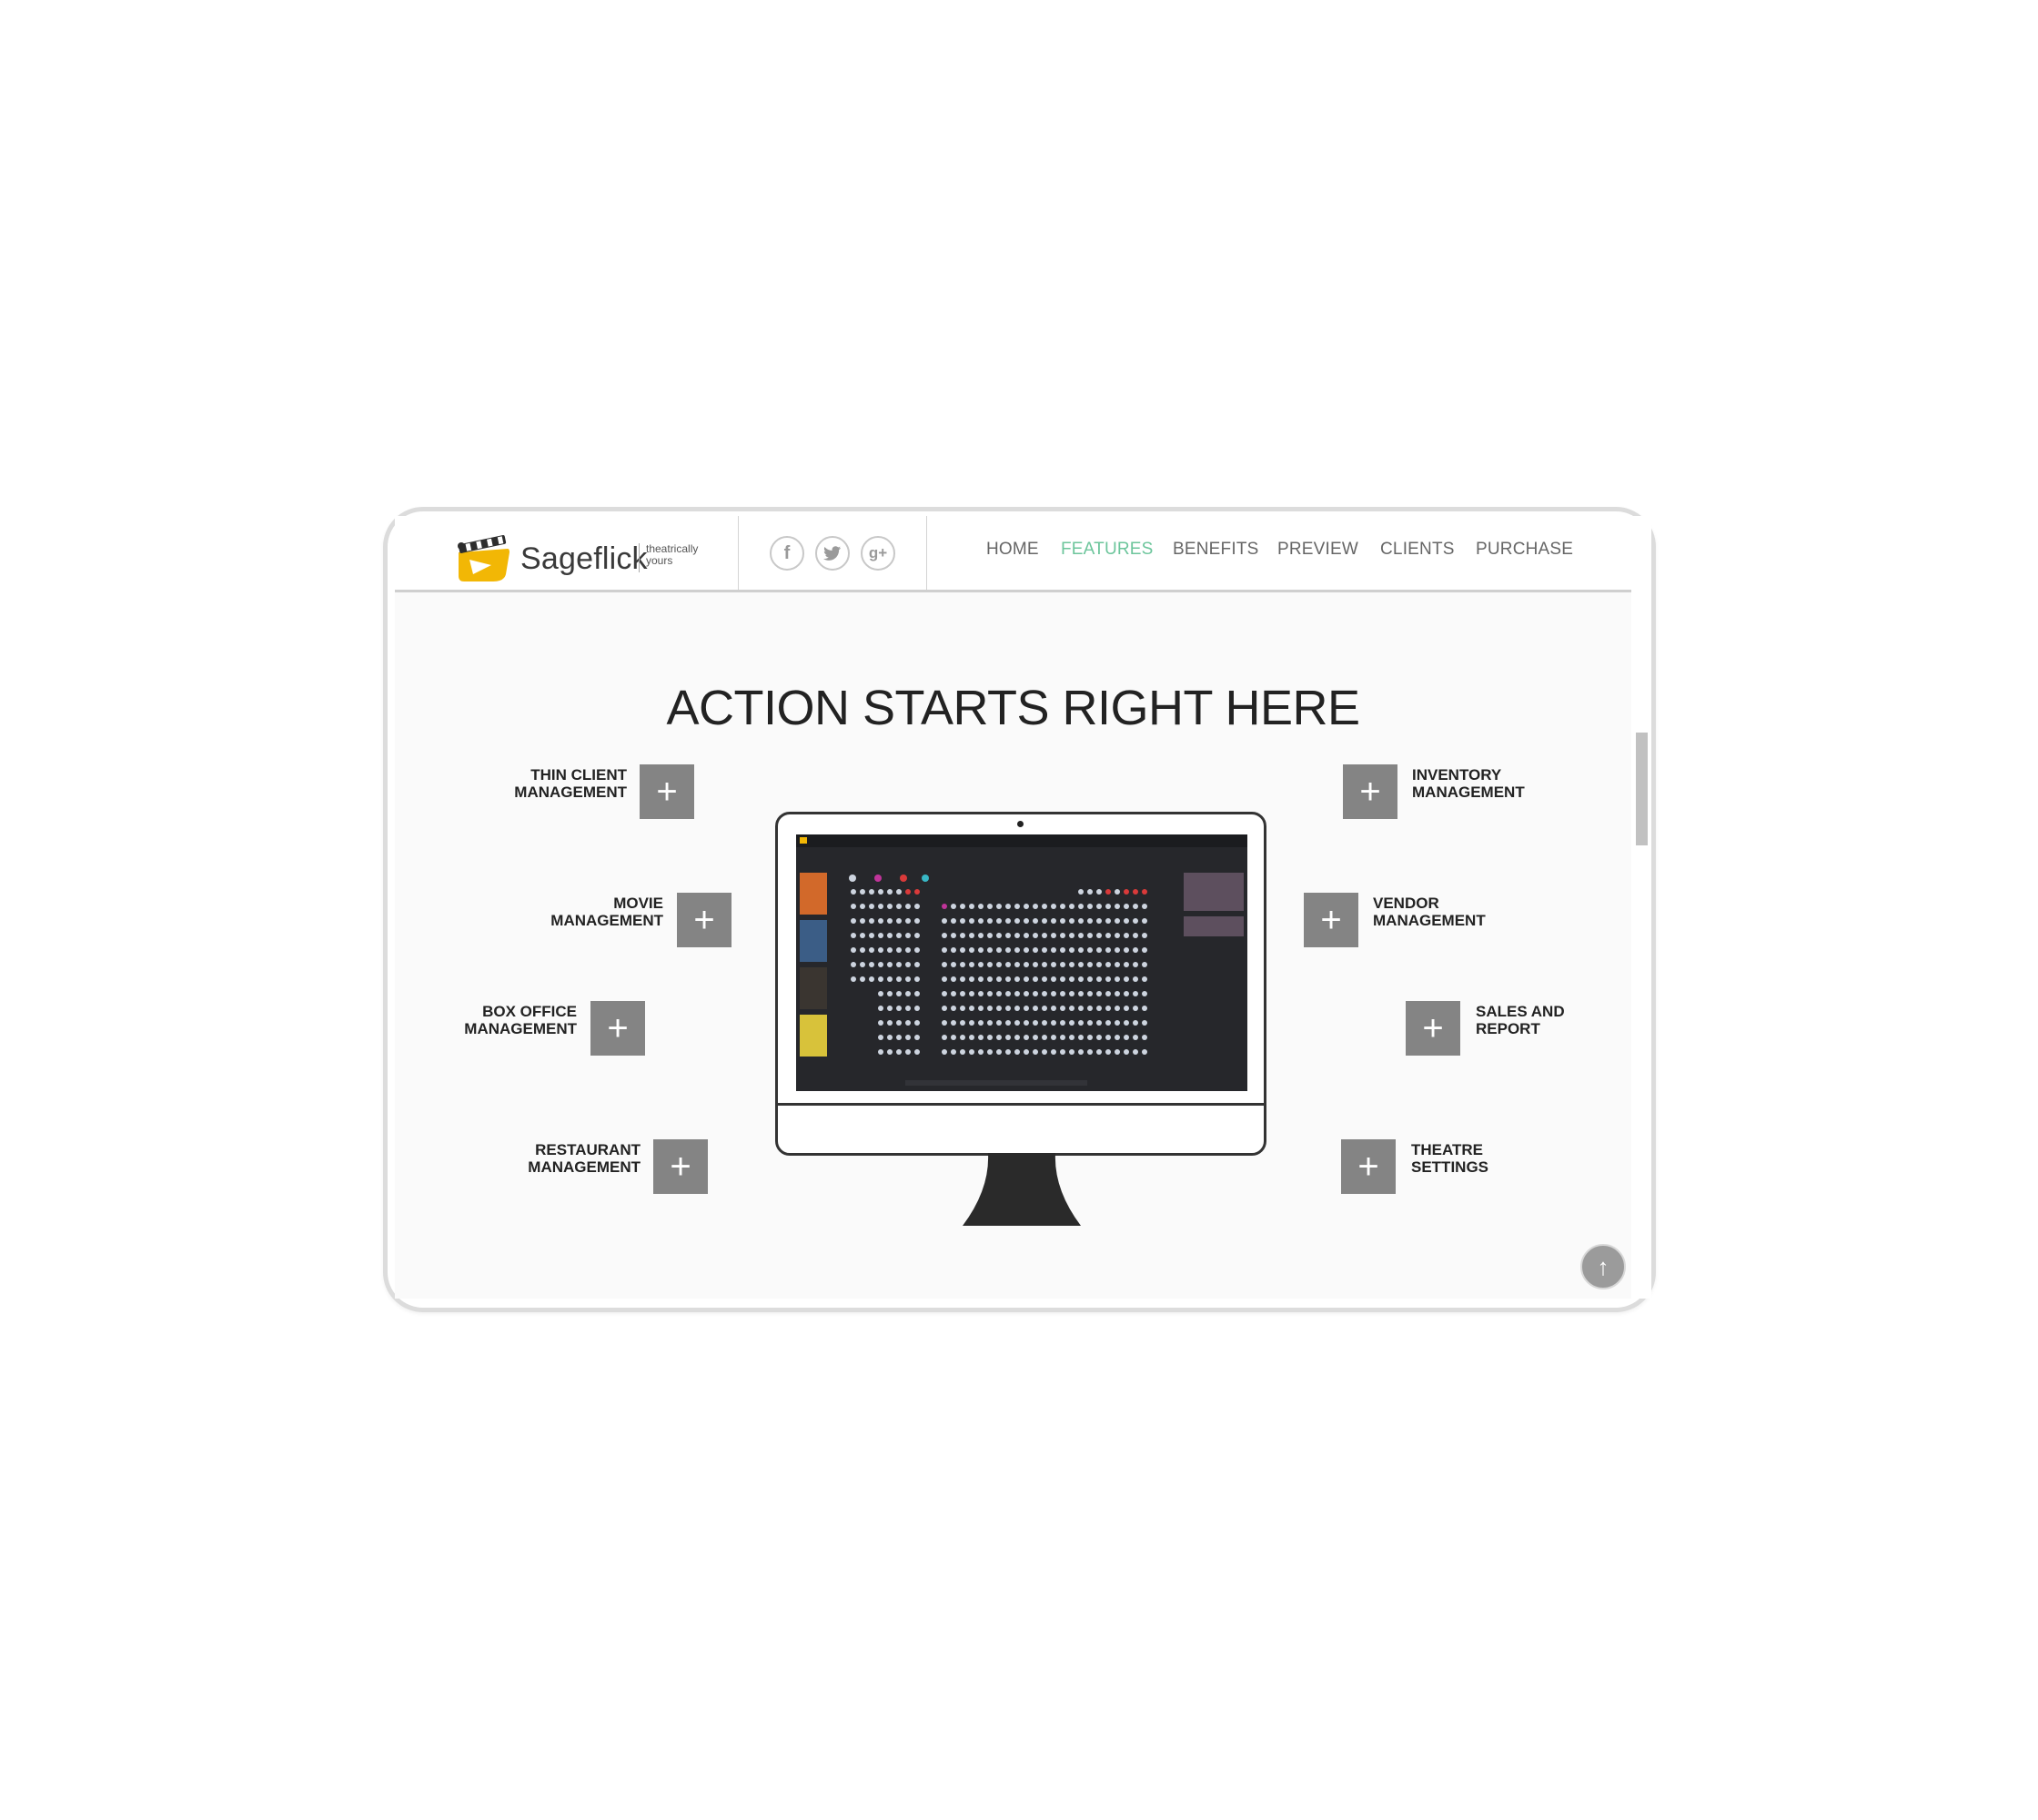 The height and width of the screenshot is (1820, 2038). What do you see at coordinates (1433, 1028) in the screenshot?
I see `sales-expand-button: +` at bounding box center [1433, 1028].